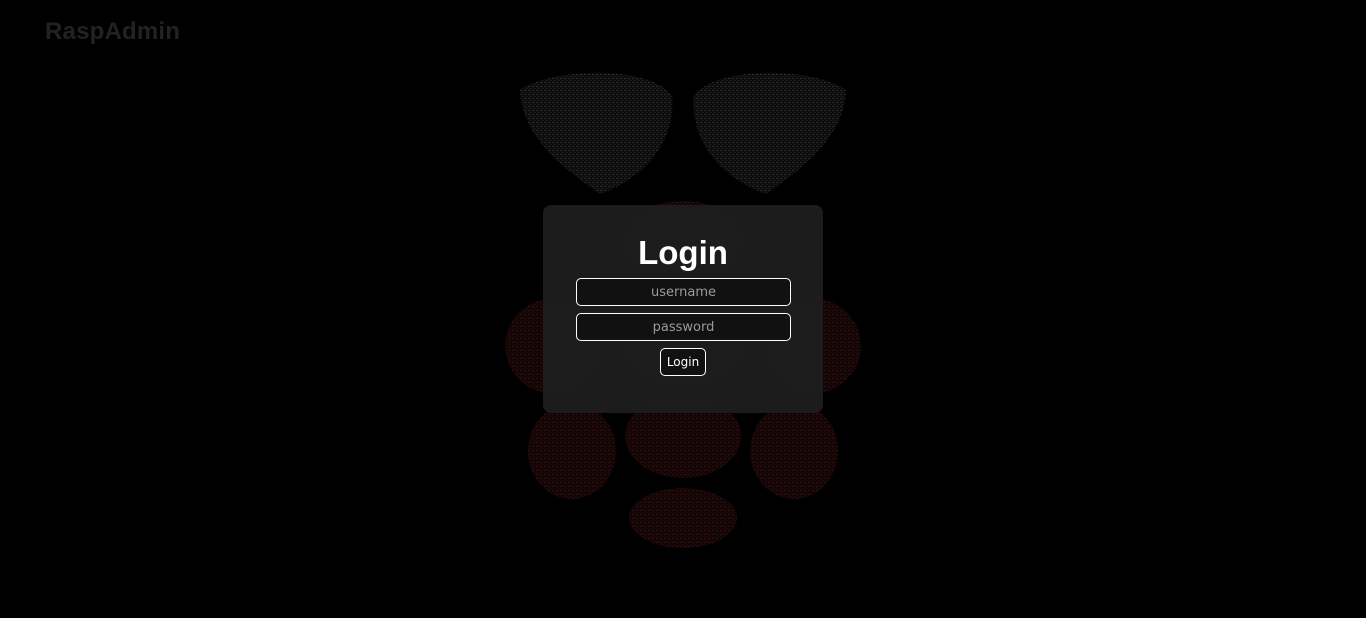  Describe the element at coordinates (769, 133) in the screenshot. I see `right-leaf` at that location.